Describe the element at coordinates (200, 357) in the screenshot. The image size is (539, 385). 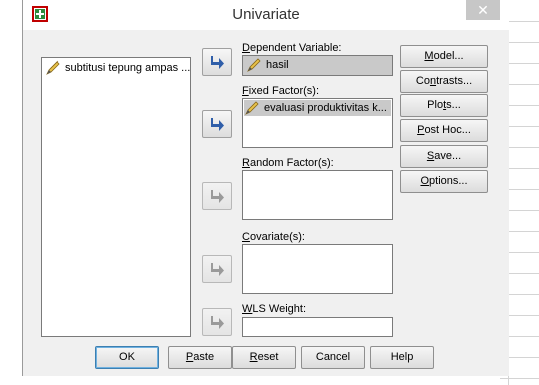
I see `paste-button: Paste` at that location.